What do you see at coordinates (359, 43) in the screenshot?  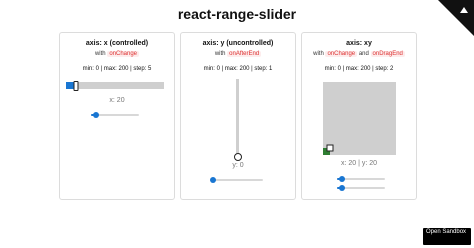 I see `card-title: axis: xy` at bounding box center [359, 43].